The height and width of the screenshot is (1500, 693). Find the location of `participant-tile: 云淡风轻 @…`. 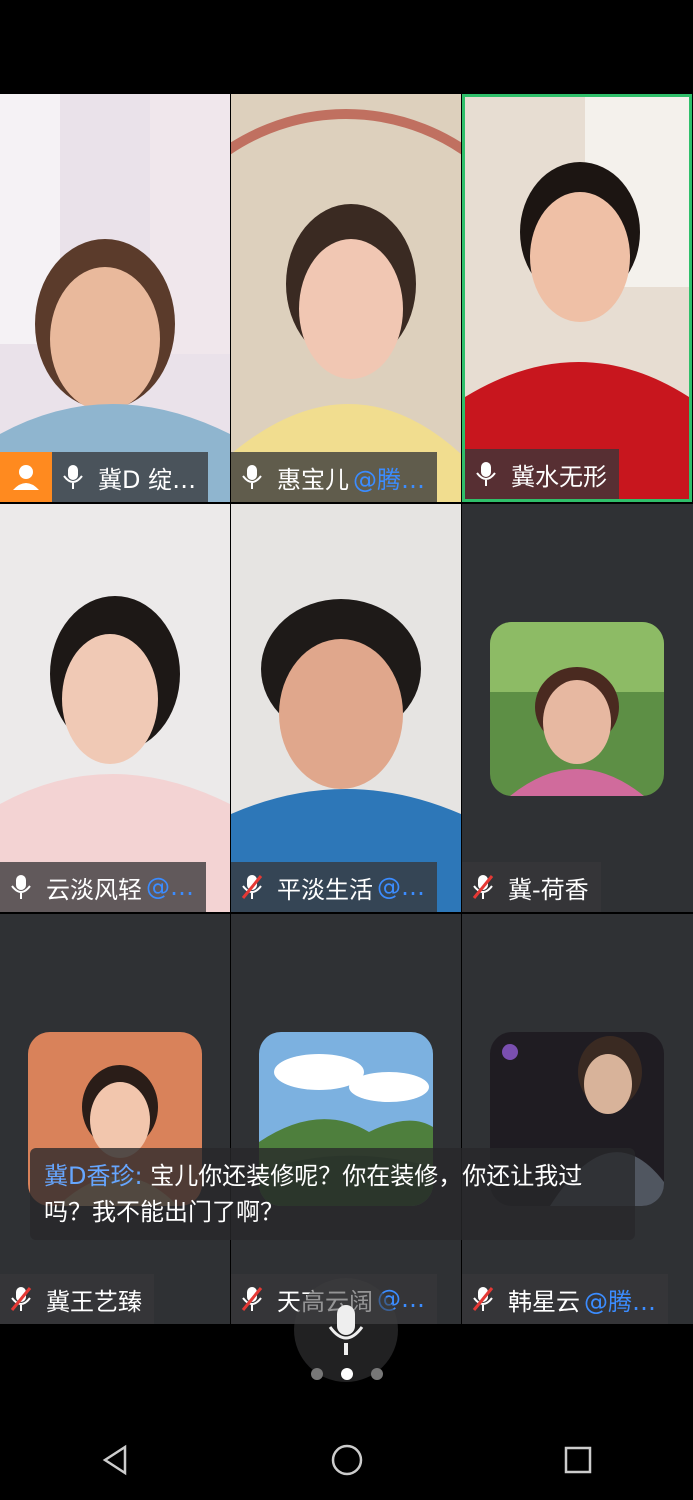

participant-tile: 云淡风轻 @… is located at coordinates (115, 708).